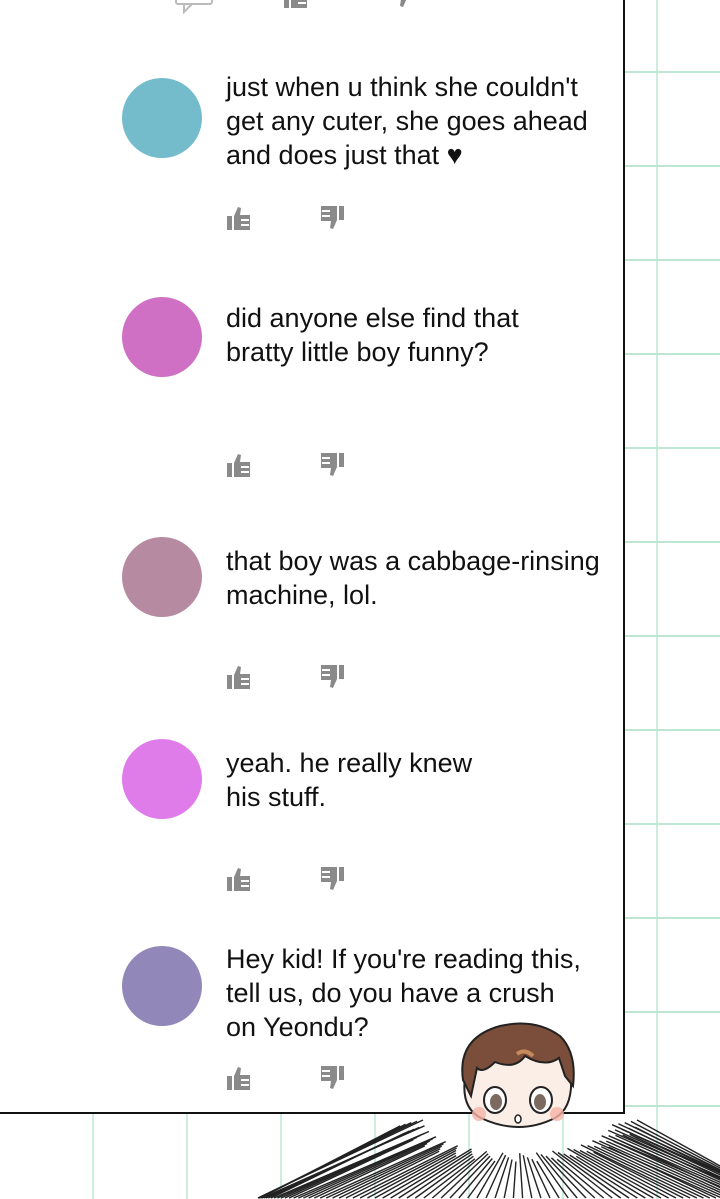 The height and width of the screenshot is (1199, 720). I want to click on previous-comment-actions, so click(304, 8).